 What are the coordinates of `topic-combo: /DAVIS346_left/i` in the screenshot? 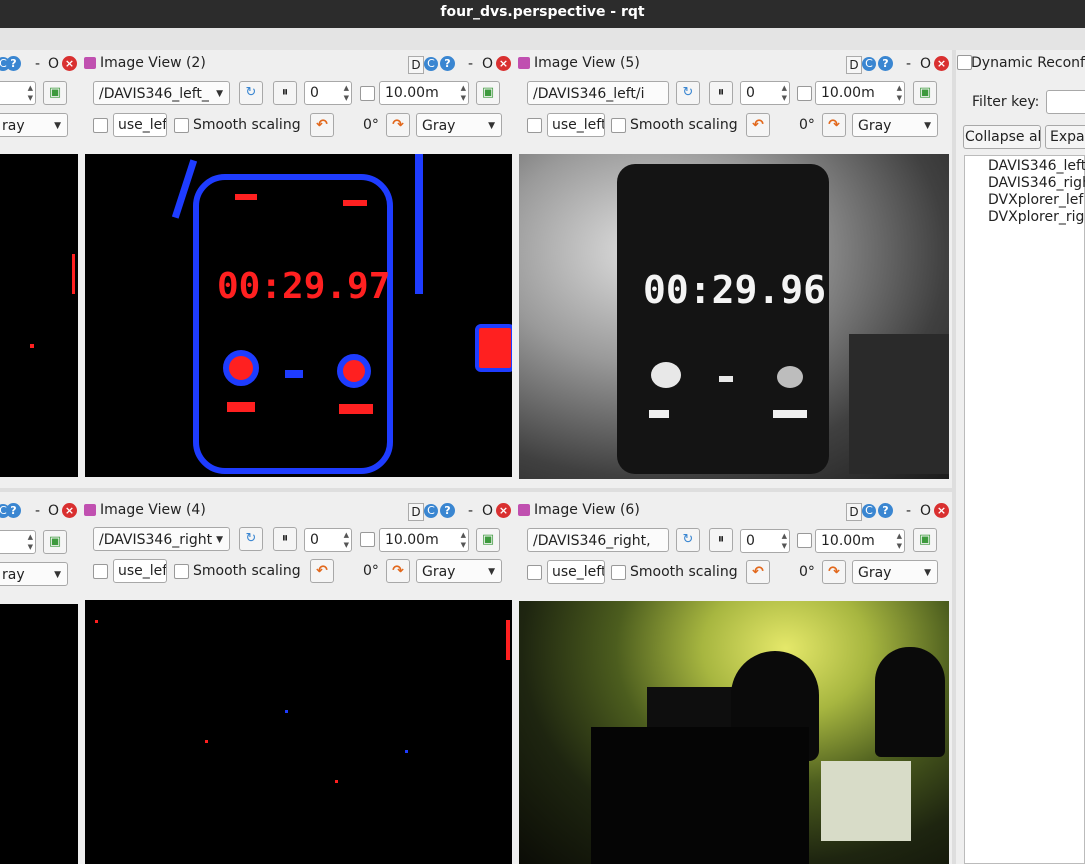 It's located at (598, 93).